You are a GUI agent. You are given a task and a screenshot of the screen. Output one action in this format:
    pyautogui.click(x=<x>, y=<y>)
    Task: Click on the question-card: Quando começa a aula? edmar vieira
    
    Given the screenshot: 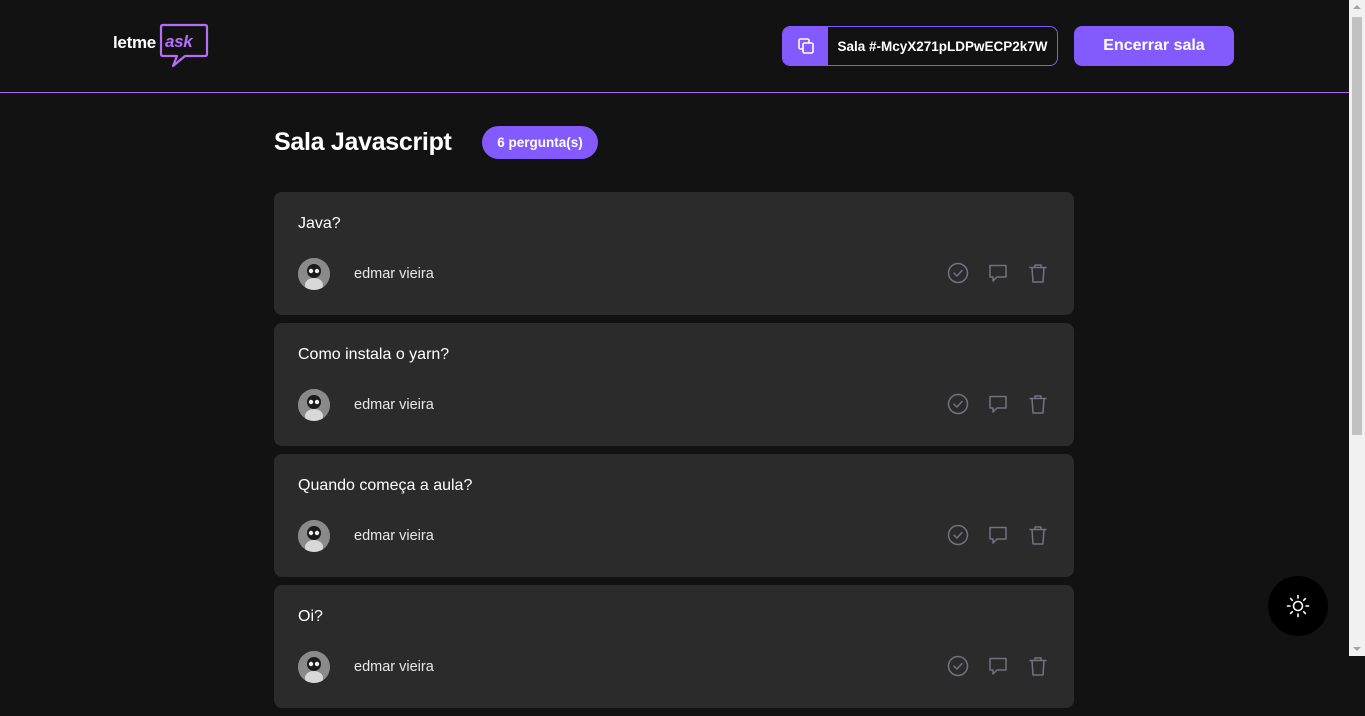 What is the action you would take?
    pyautogui.click(x=674, y=515)
    